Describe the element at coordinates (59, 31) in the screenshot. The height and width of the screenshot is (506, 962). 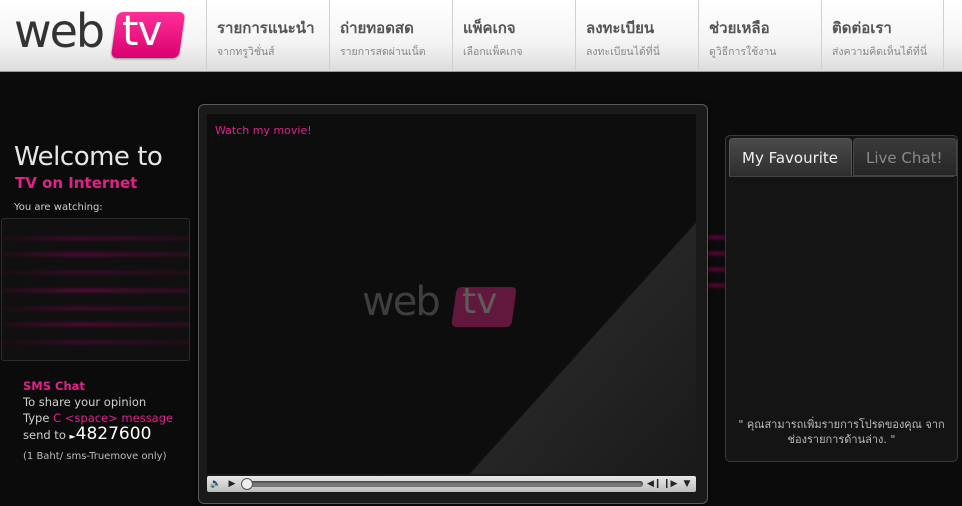
I see `logo-web-text: web` at that location.